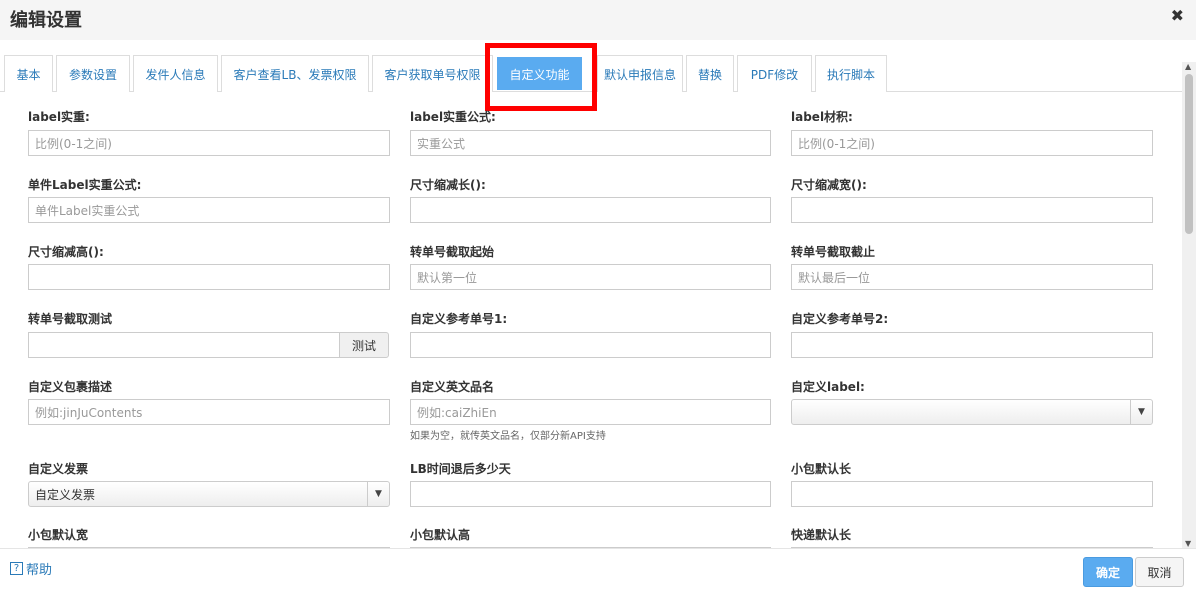  What do you see at coordinates (840, 319) in the screenshot?
I see `ref-no-2-label: 自定义参考单号2:` at bounding box center [840, 319].